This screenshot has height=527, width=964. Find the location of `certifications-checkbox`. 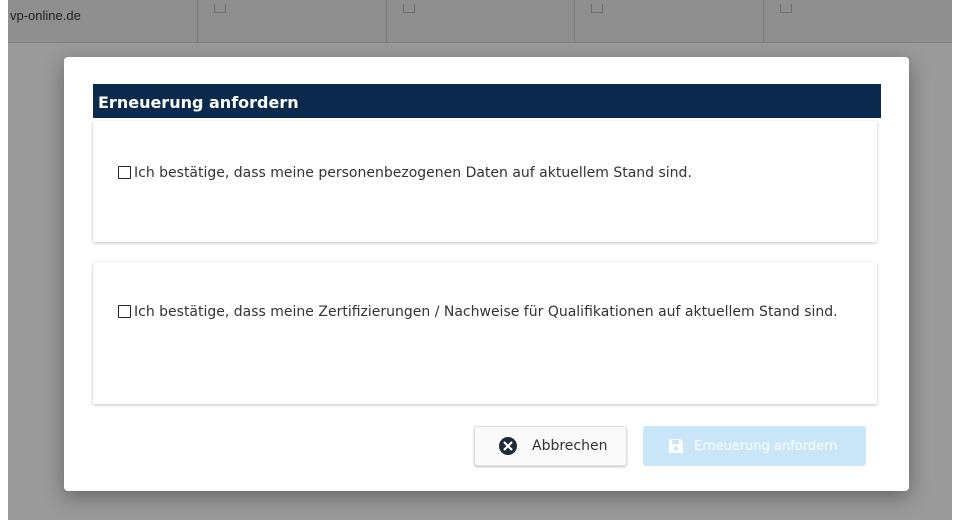

certifications-checkbox is located at coordinates (124, 311).